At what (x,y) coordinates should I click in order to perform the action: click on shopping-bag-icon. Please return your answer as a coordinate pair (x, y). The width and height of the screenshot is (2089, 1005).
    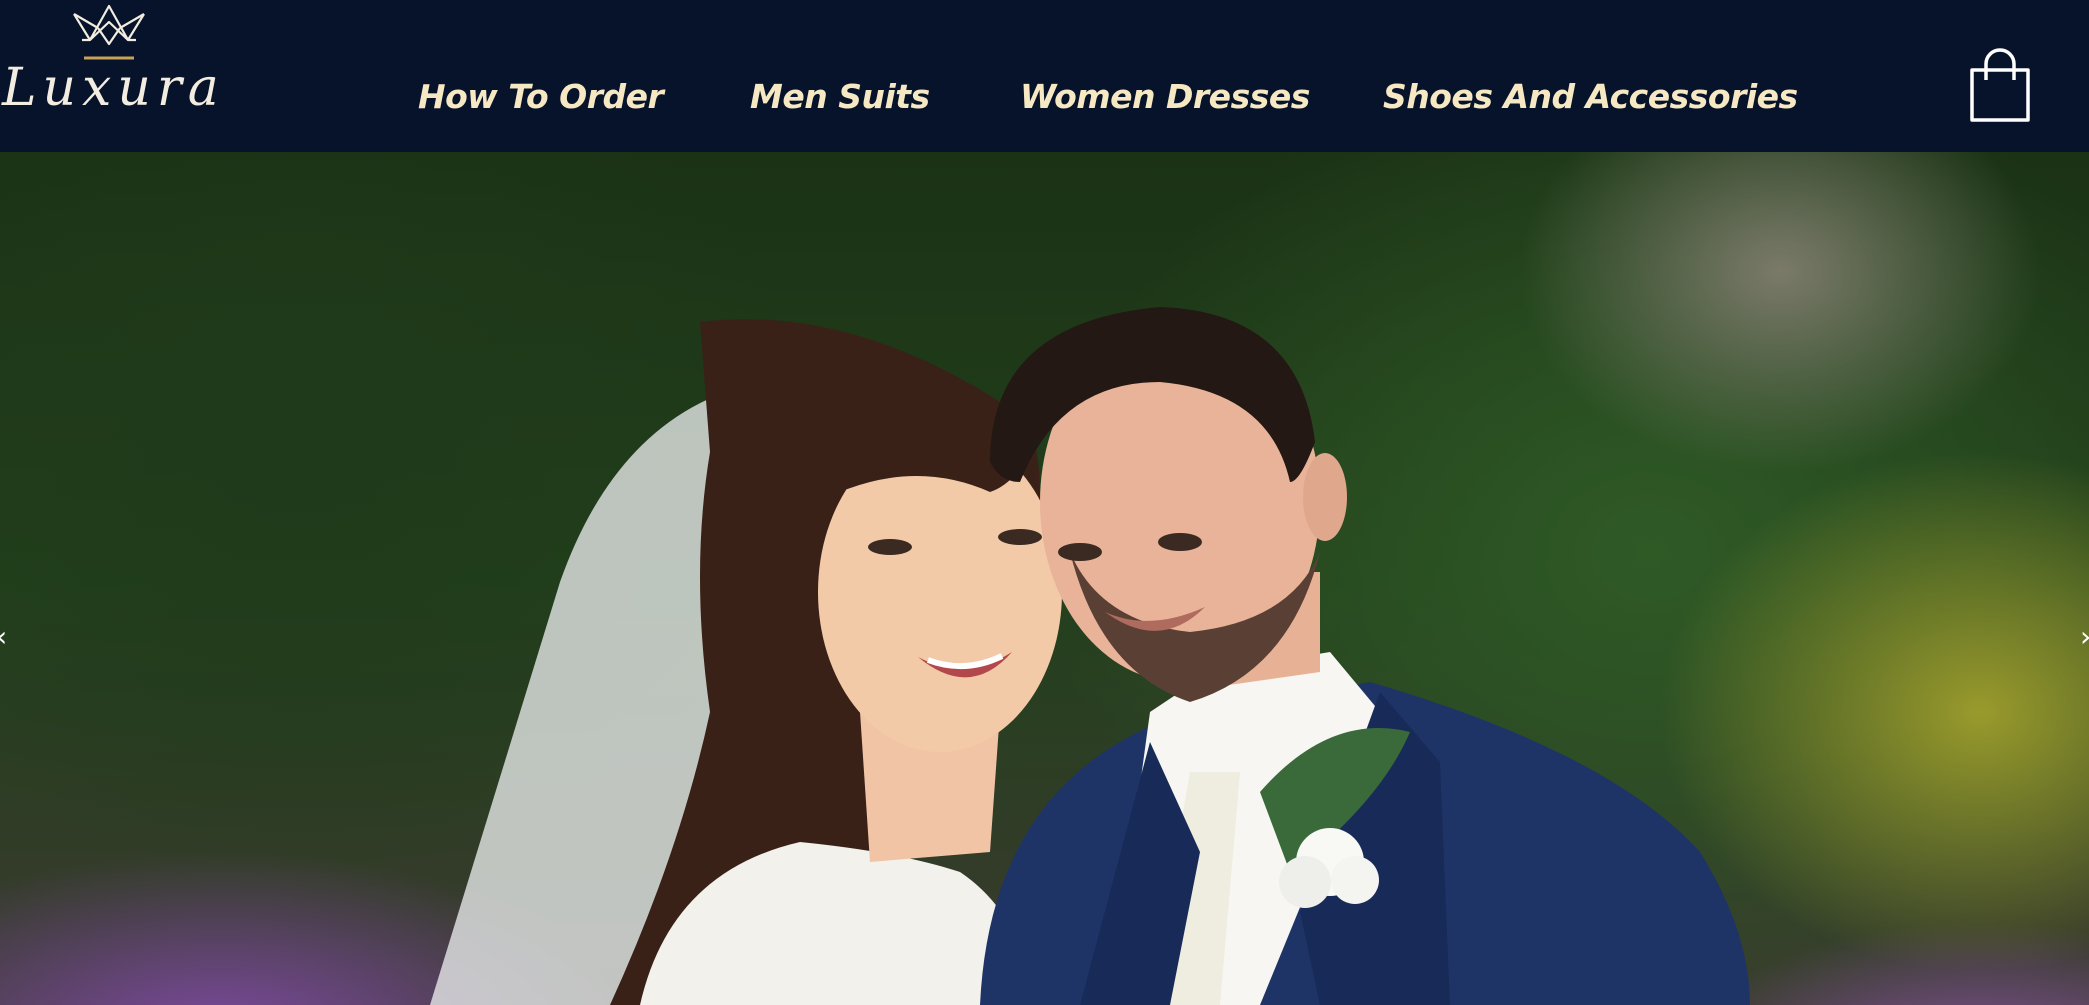
    Looking at the image, I should click on (2000, 85).